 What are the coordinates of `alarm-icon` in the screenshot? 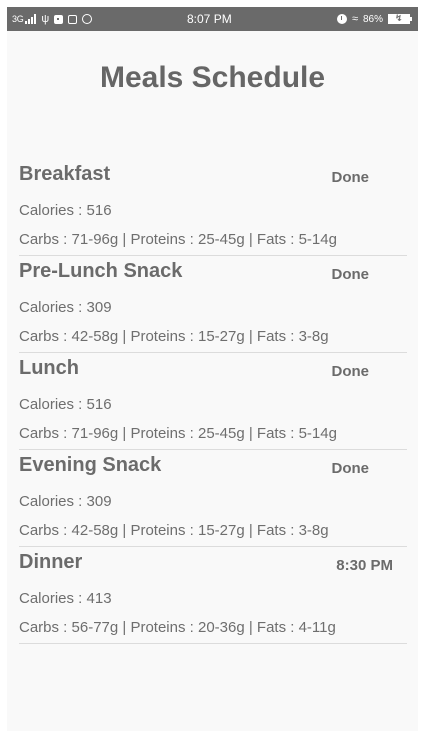 It's located at (341, 19).